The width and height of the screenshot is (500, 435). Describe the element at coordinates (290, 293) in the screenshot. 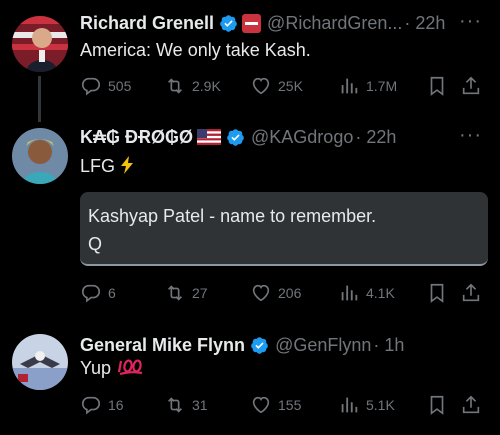

I see `like-count: 206` at that location.